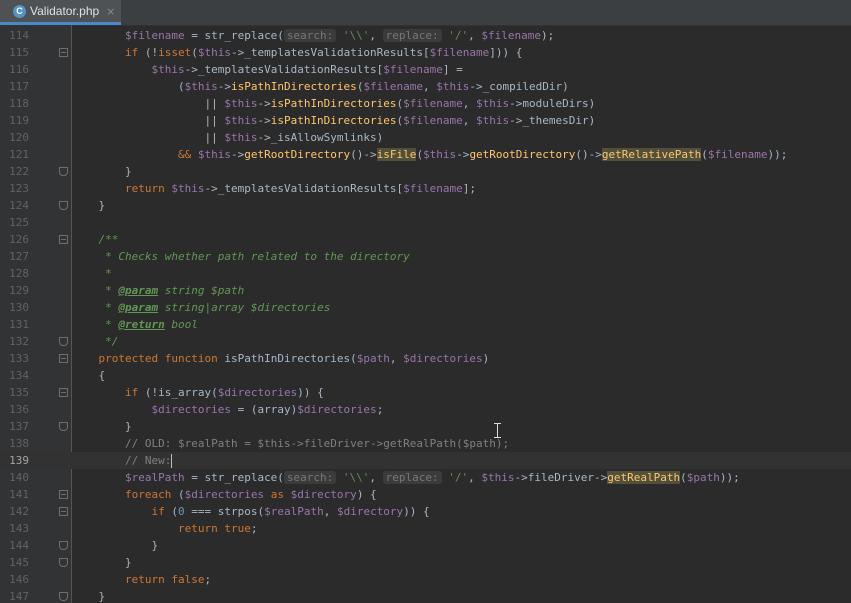 This screenshot has height=603, width=851. What do you see at coordinates (777, 154) in the screenshot?
I see `code-token: ));` at bounding box center [777, 154].